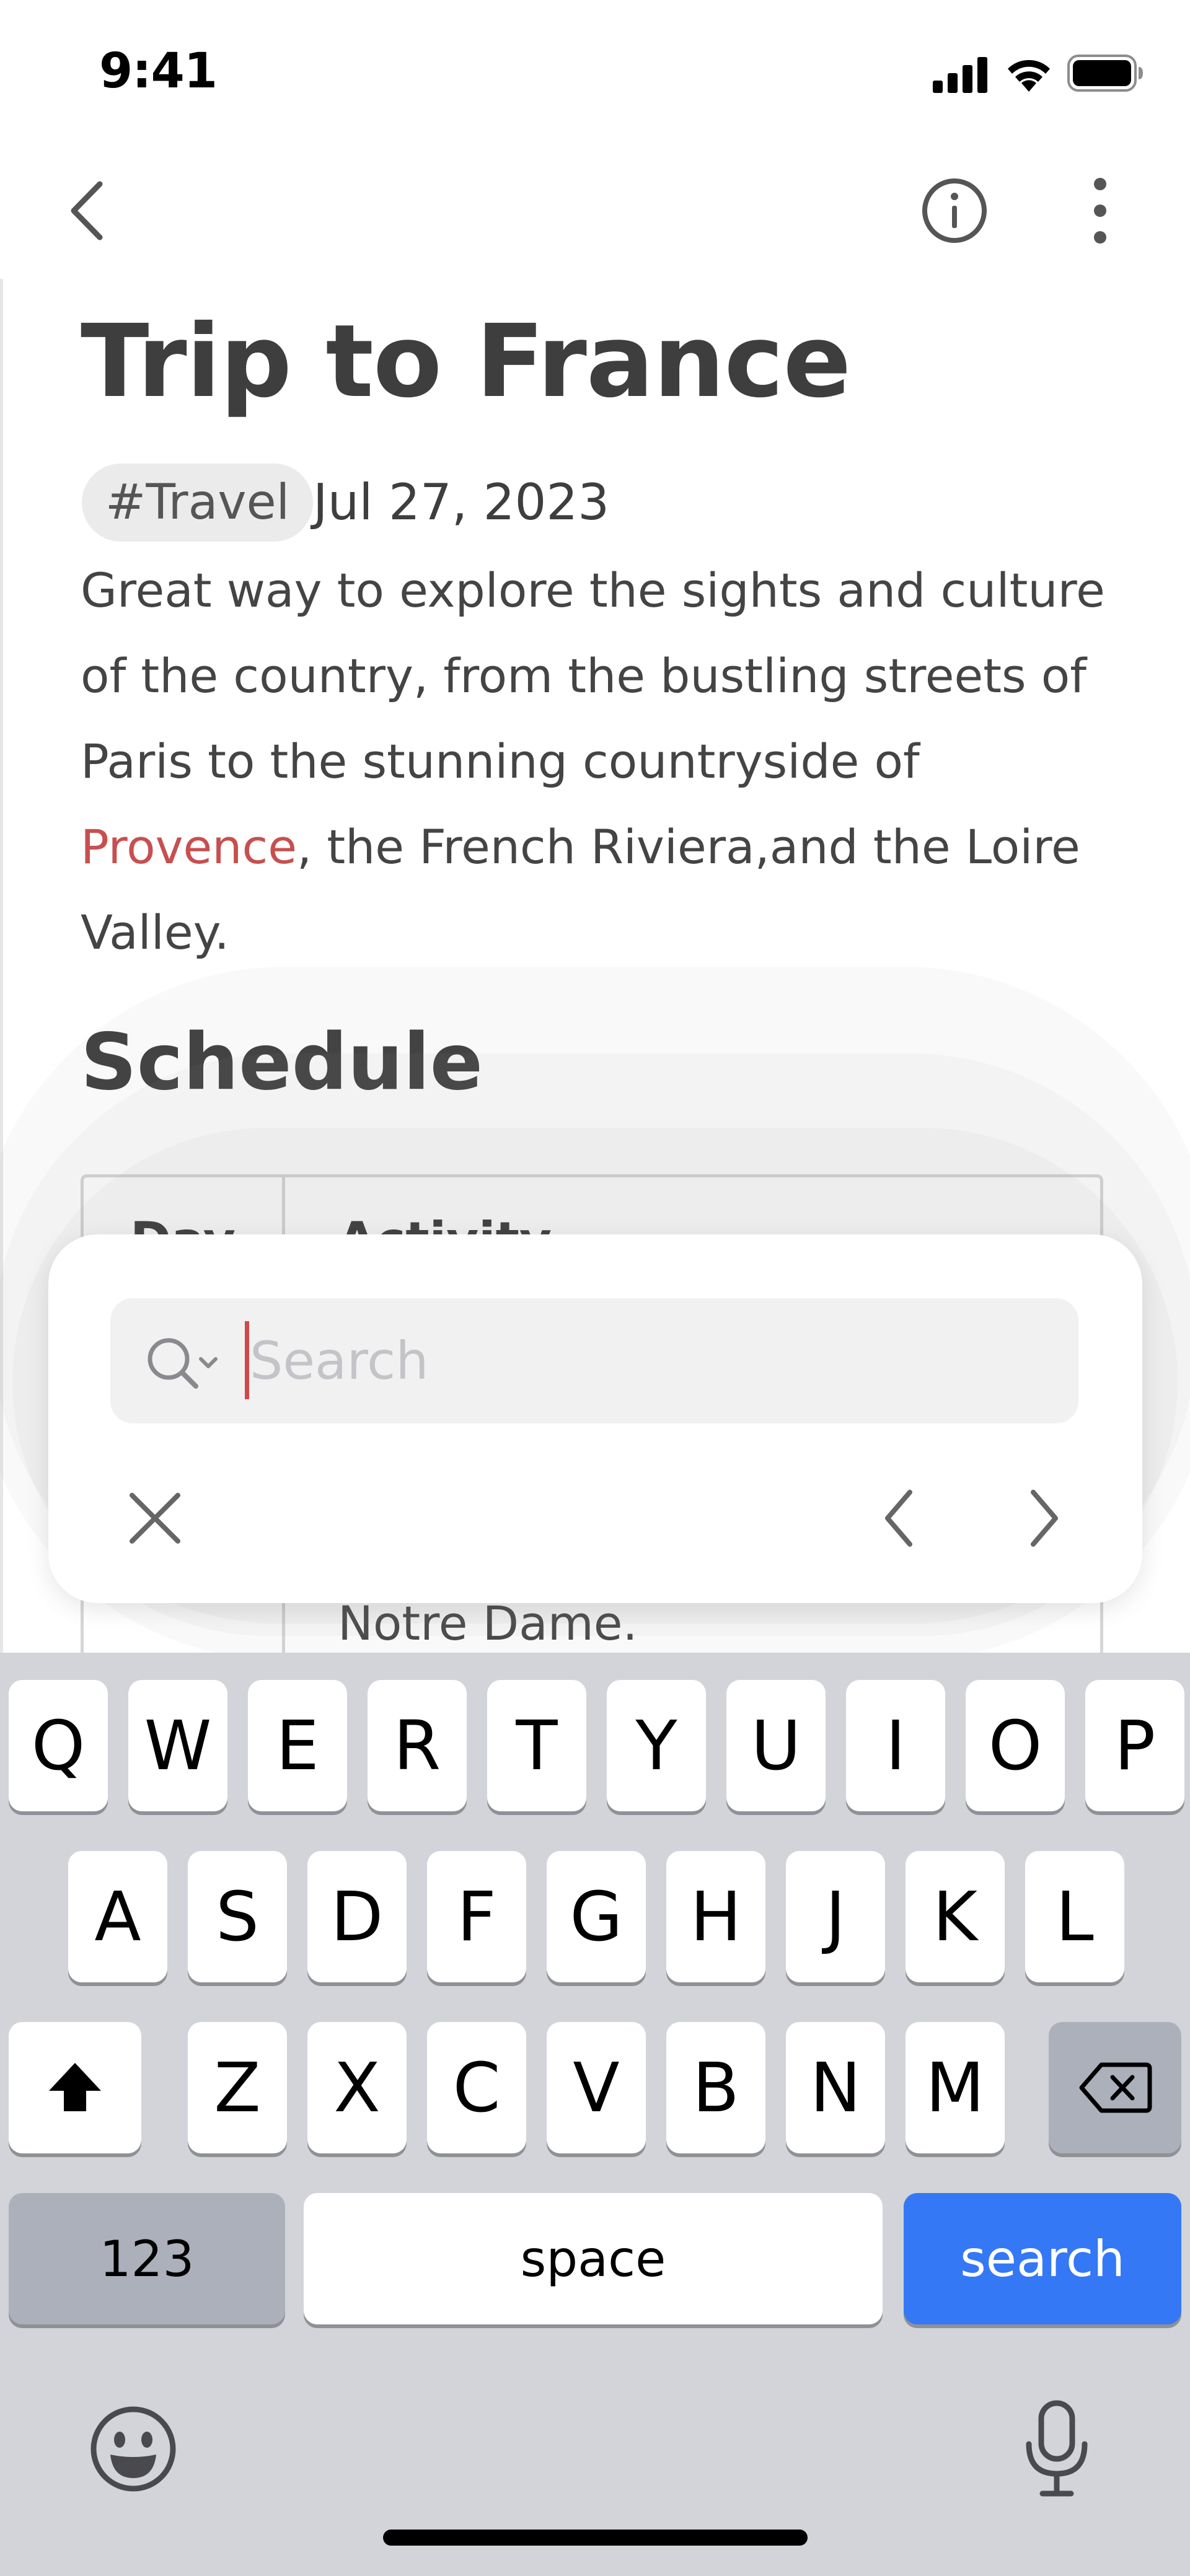 The image size is (1190, 2576). What do you see at coordinates (595, 2538) in the screenshot?
I see `home-indicator` at bounding box center [595, 2538].